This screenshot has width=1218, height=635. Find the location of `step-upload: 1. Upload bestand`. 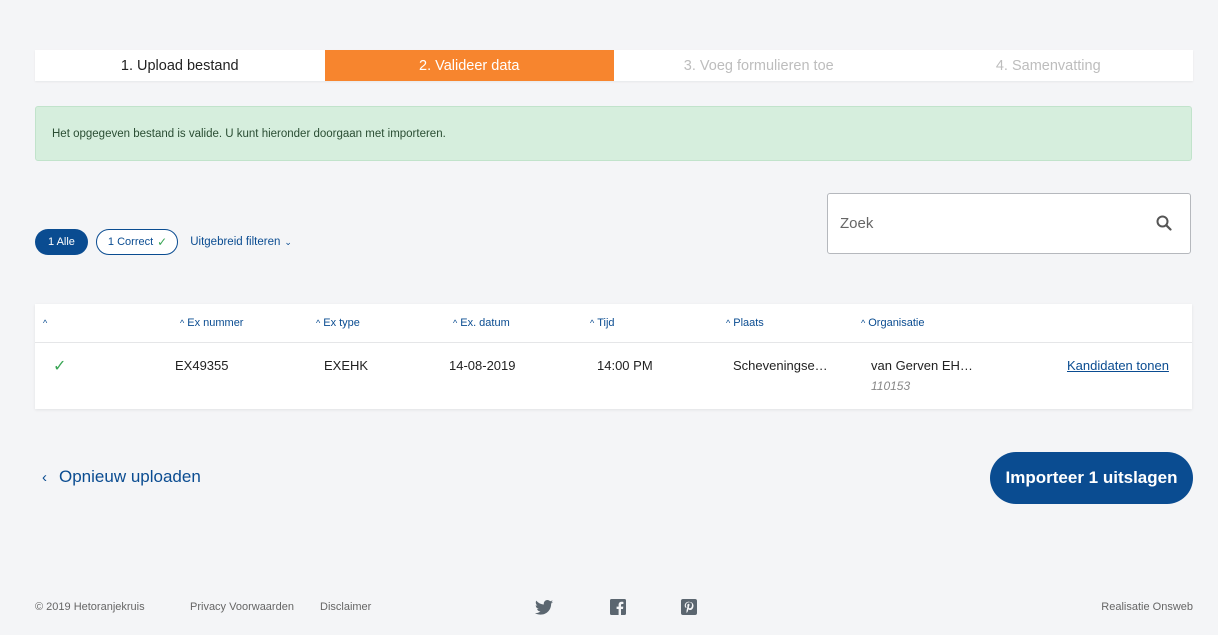

step-upload: 1. Upload bestand is located at coordinates (180, 65).